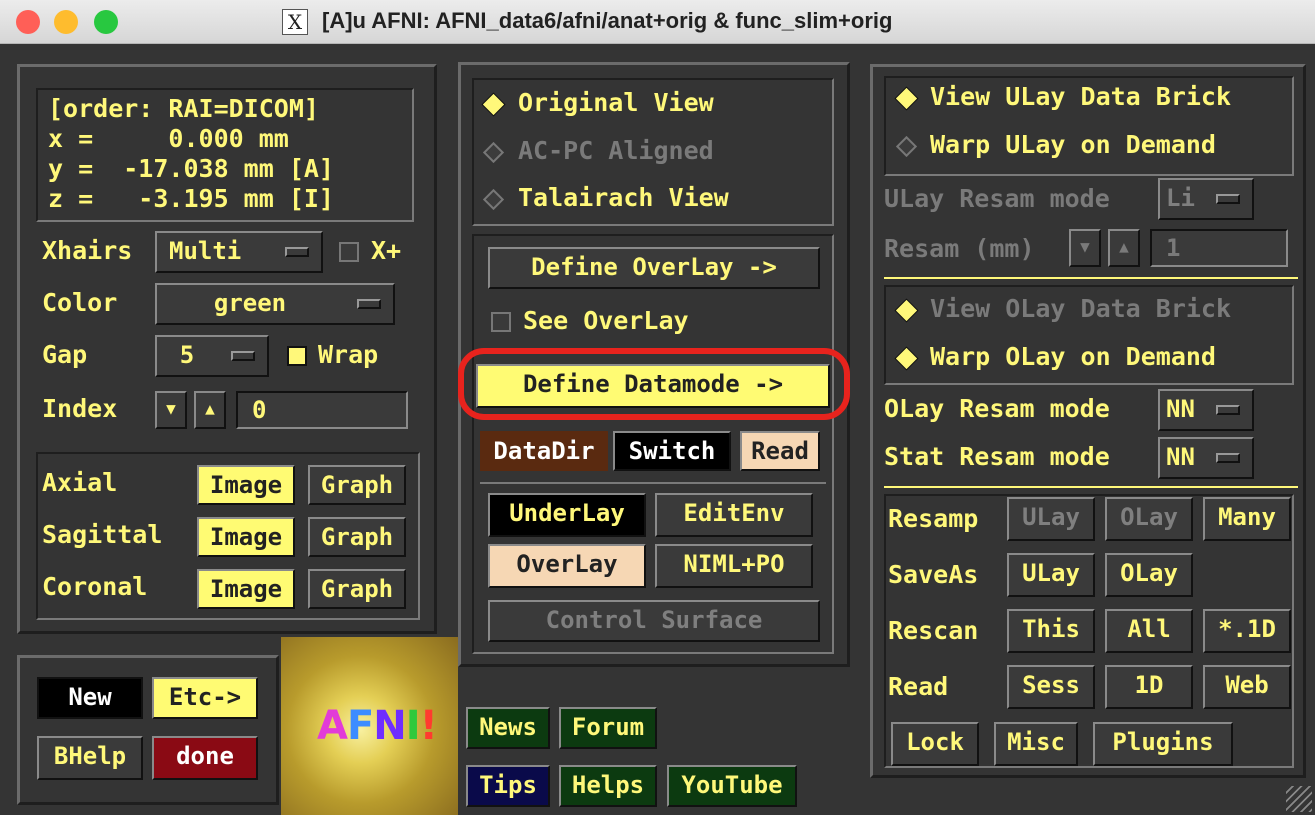 This screenshot has height=815, width=1315. Describe the element at coordinates (1051, 575) in the screenshot. I see `save-ulay-button: ULay` at that location.